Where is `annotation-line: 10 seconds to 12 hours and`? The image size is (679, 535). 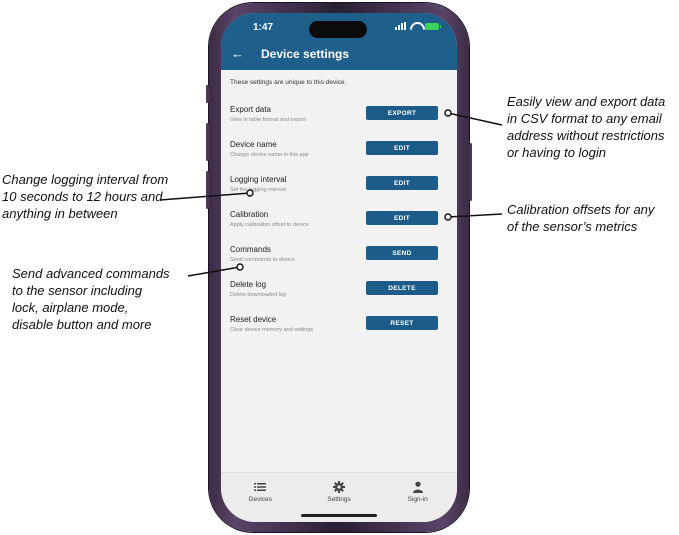
annotation-line: 10 seconds to 12 hours and is located at coordinates (82, 196).